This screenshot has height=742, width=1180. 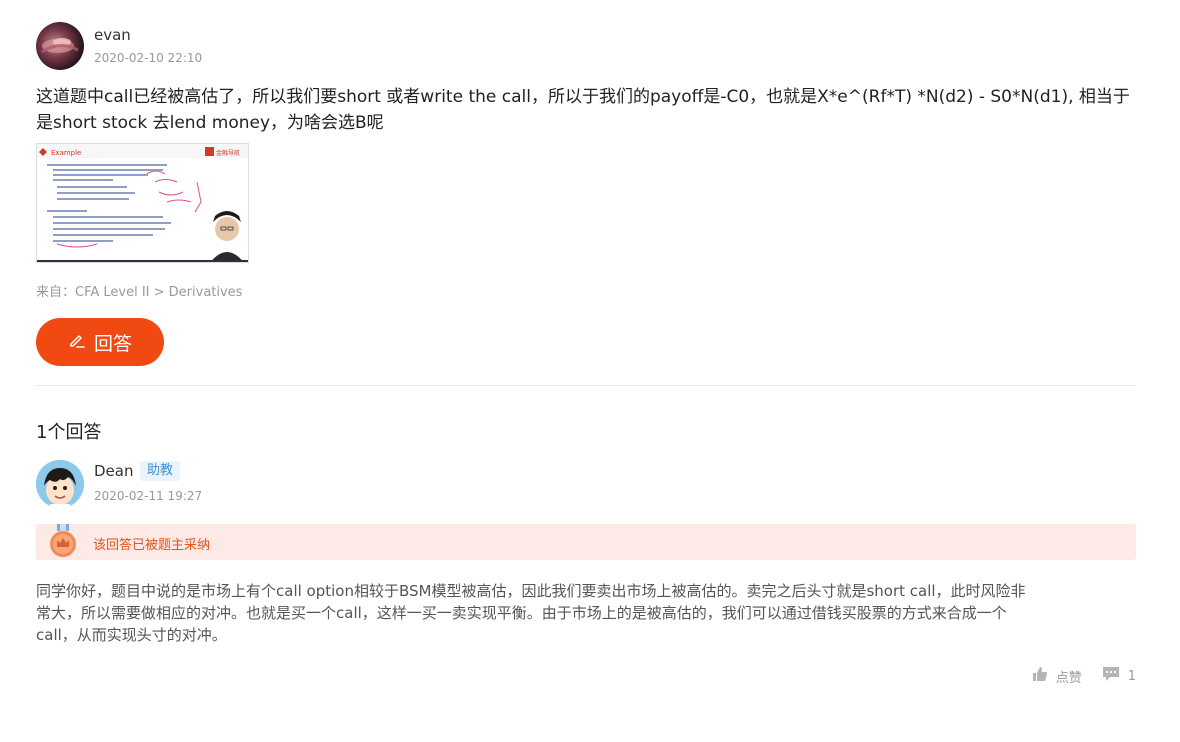 What do you see at coordinates (586, 385) in the screenshot?
I see `section-divider` at bounding box center [586, 385].